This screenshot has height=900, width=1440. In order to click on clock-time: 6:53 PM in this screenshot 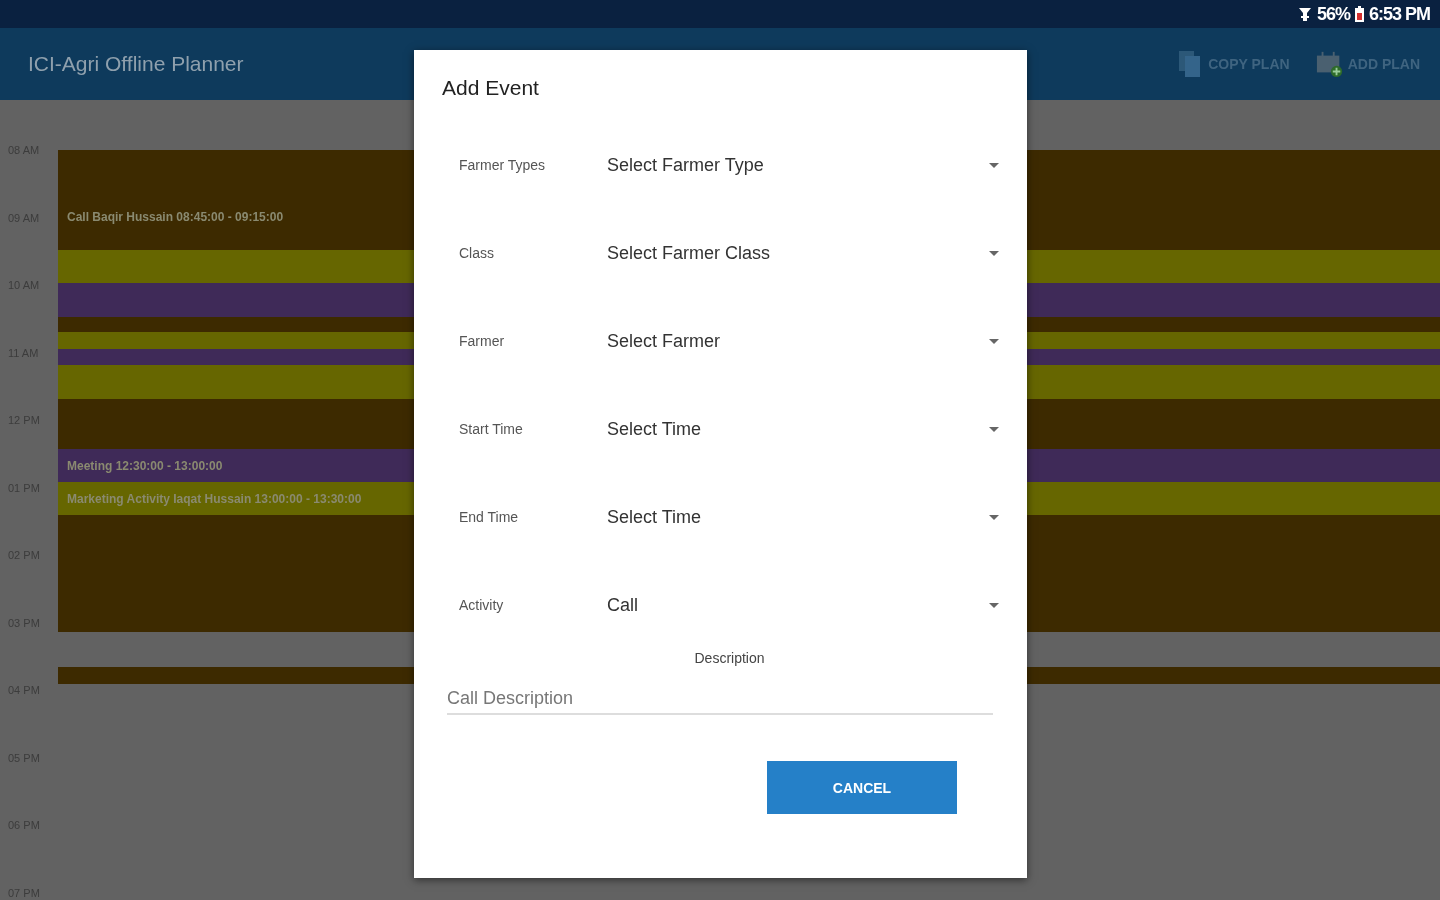, I will do `click(1399, 14)`.